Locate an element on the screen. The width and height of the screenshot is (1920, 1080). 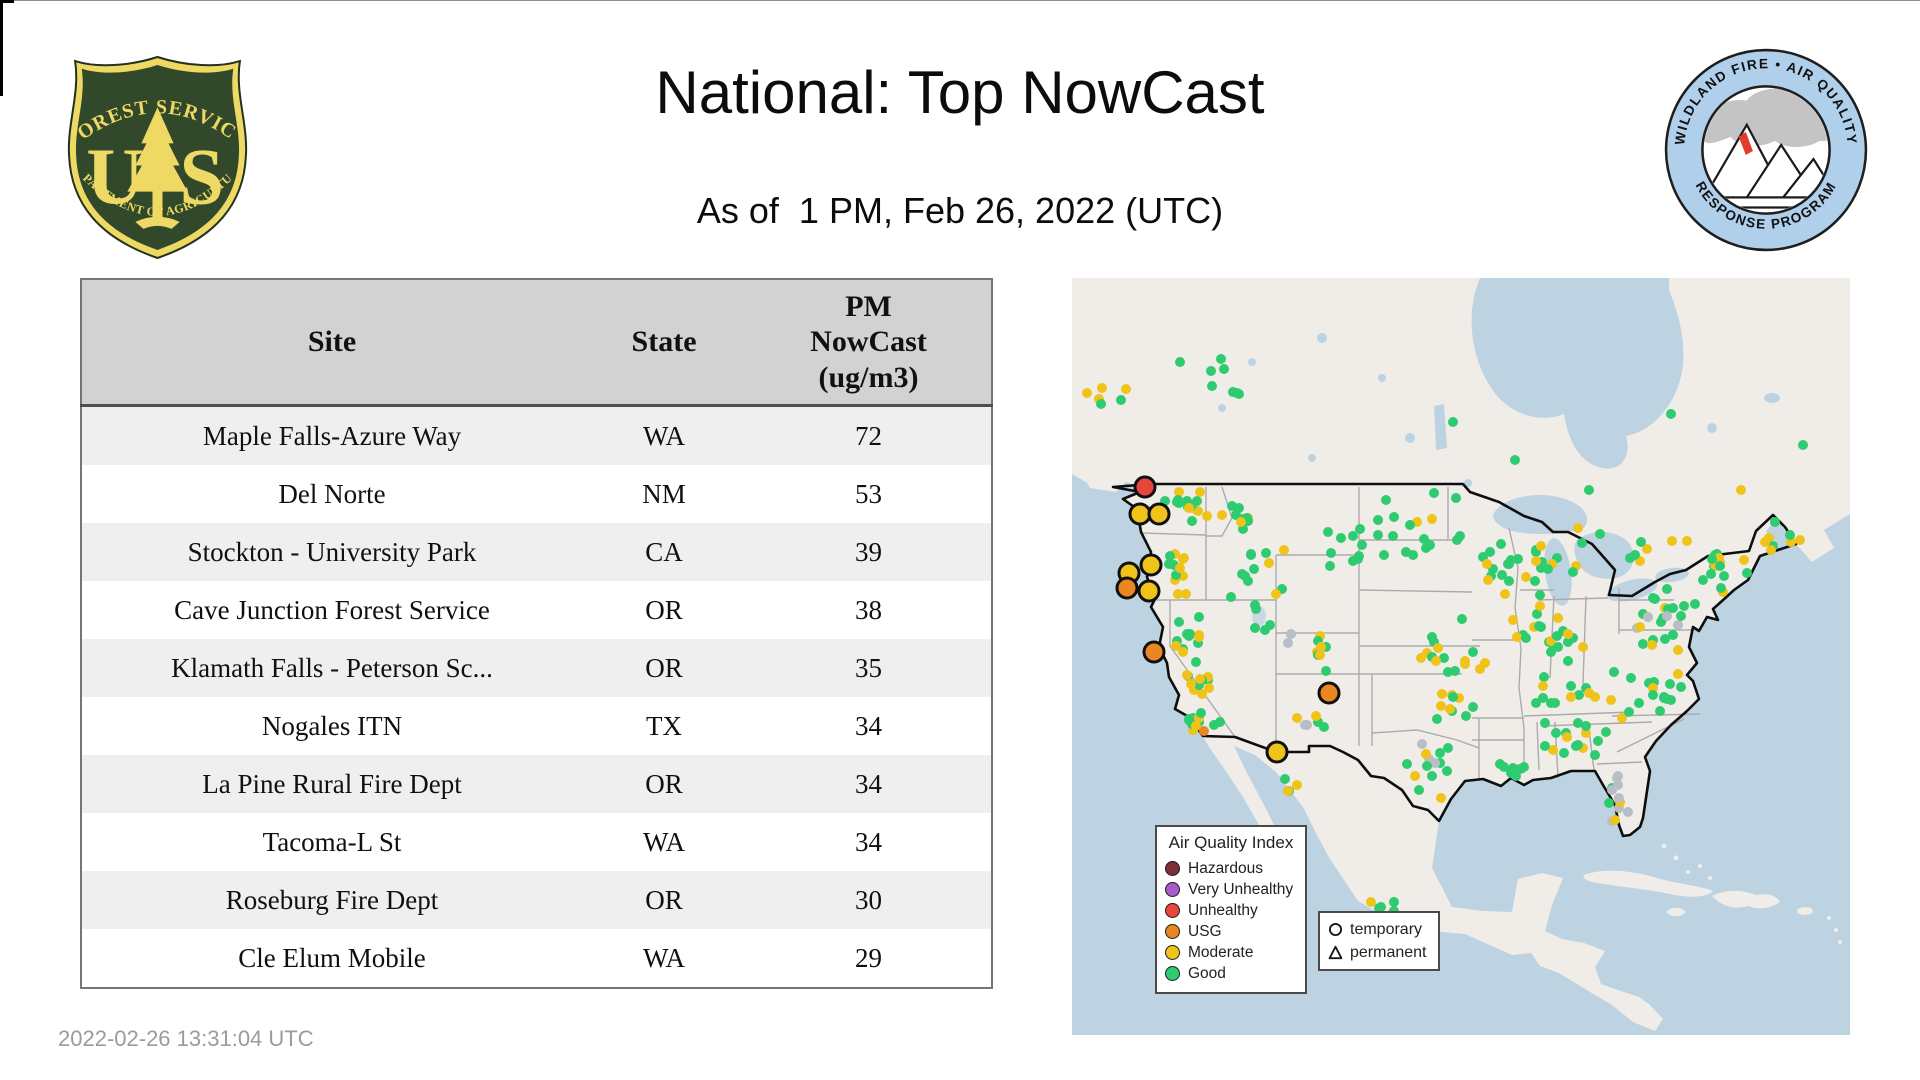
state-cell: NM is located at coordinates (664, 493).